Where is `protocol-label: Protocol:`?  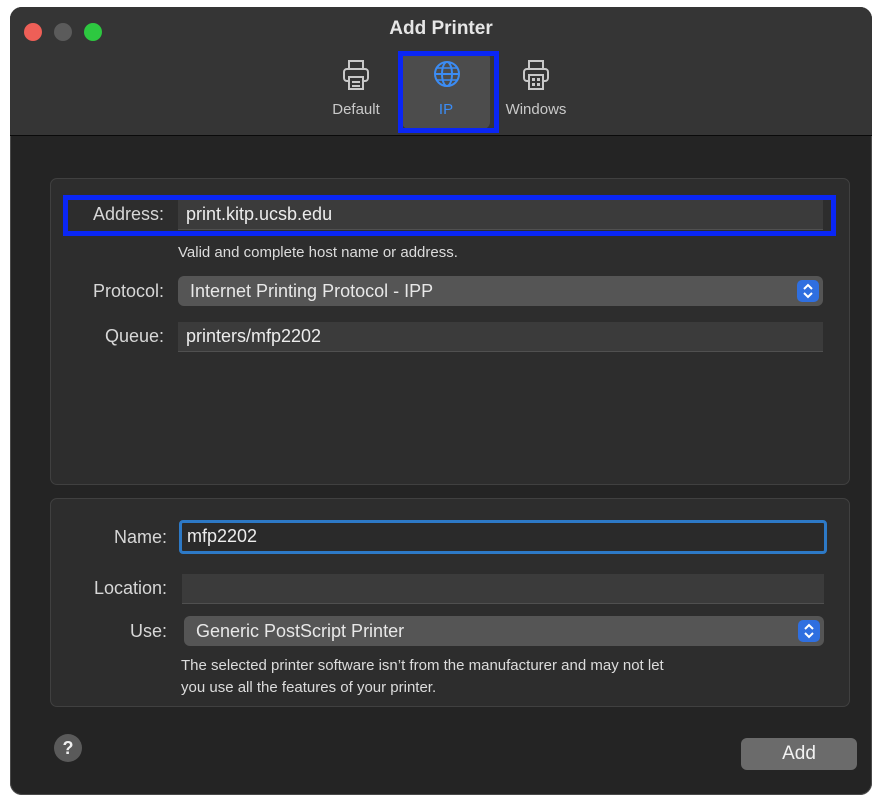 protocol-label: Protocol: is located at coordinates (128, 291).